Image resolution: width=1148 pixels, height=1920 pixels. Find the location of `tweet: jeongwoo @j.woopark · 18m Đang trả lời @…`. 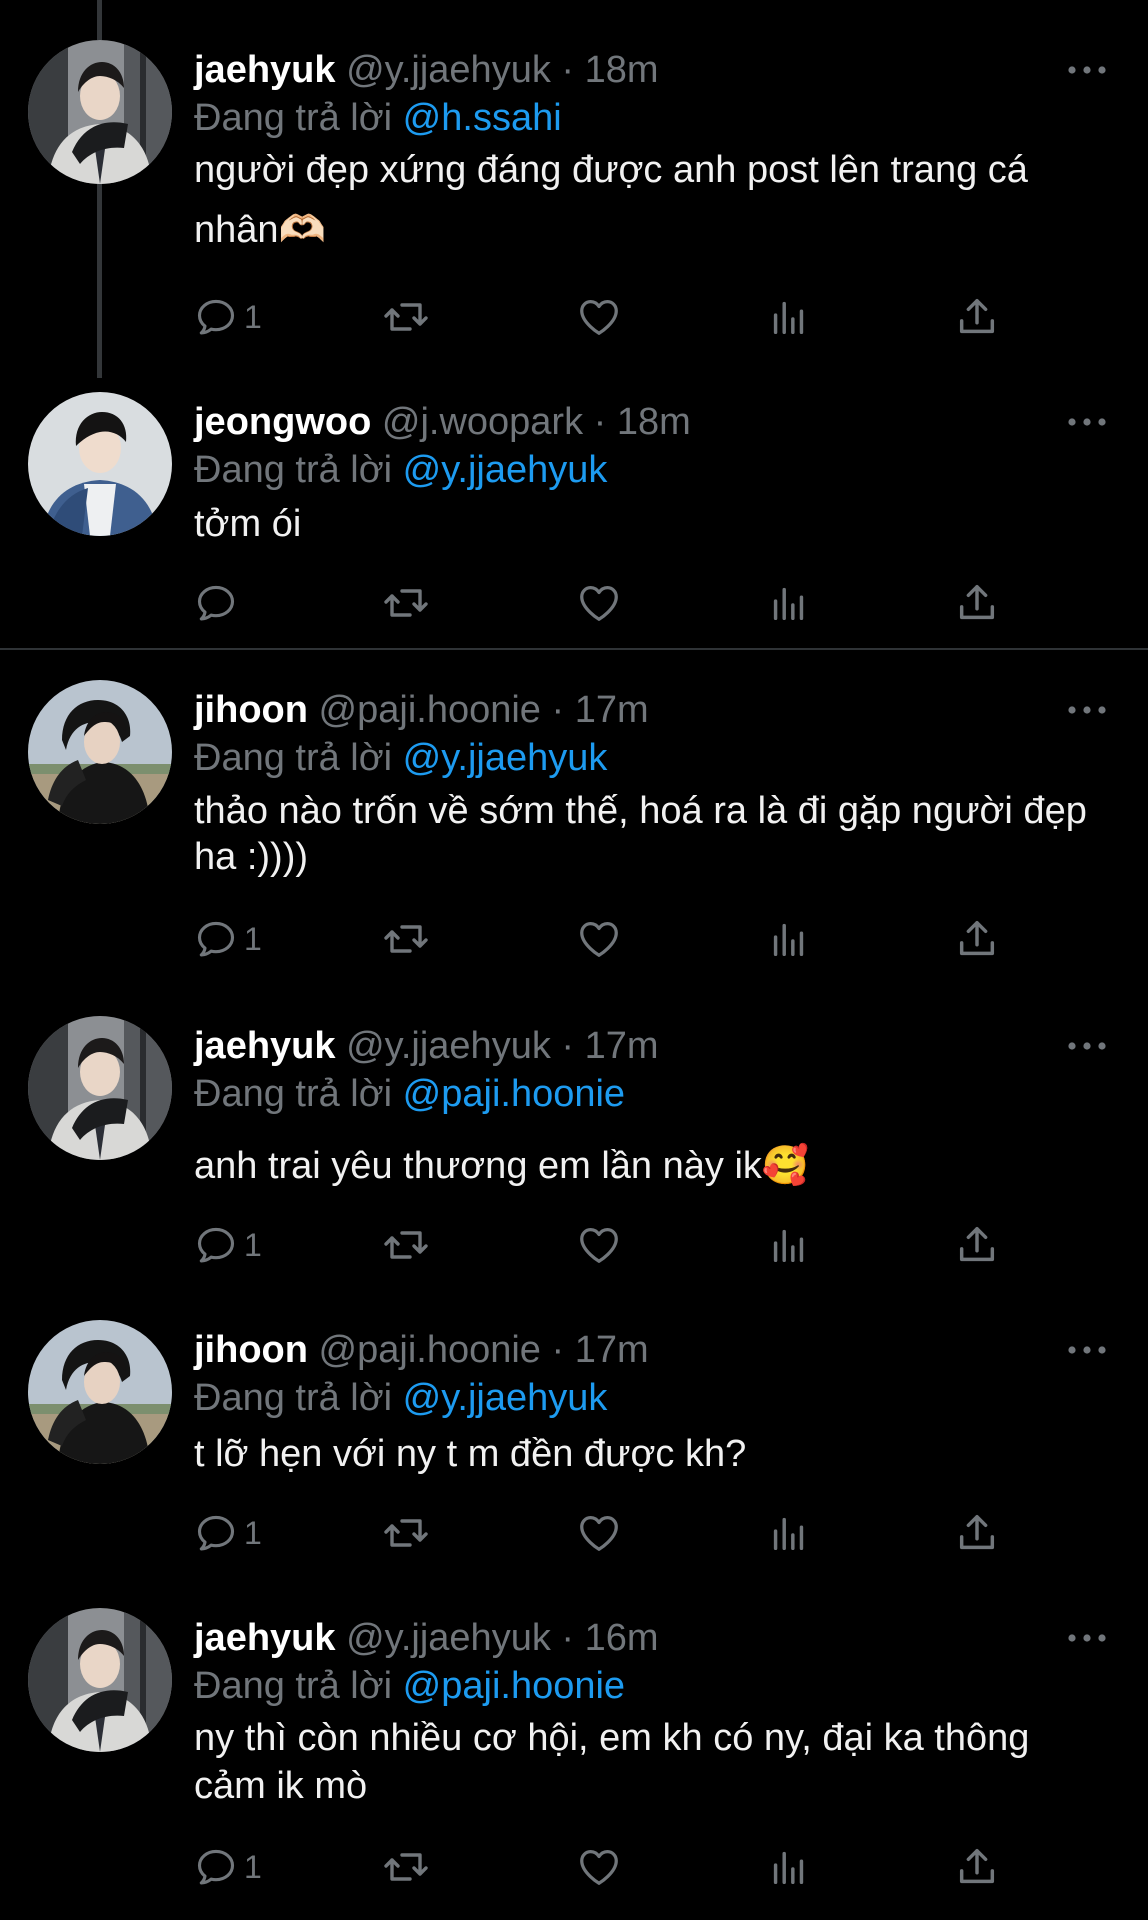

tweet: jeongwoo @j.woopark · 18m Đang trả lời @… is located at coordinates (574, 506).